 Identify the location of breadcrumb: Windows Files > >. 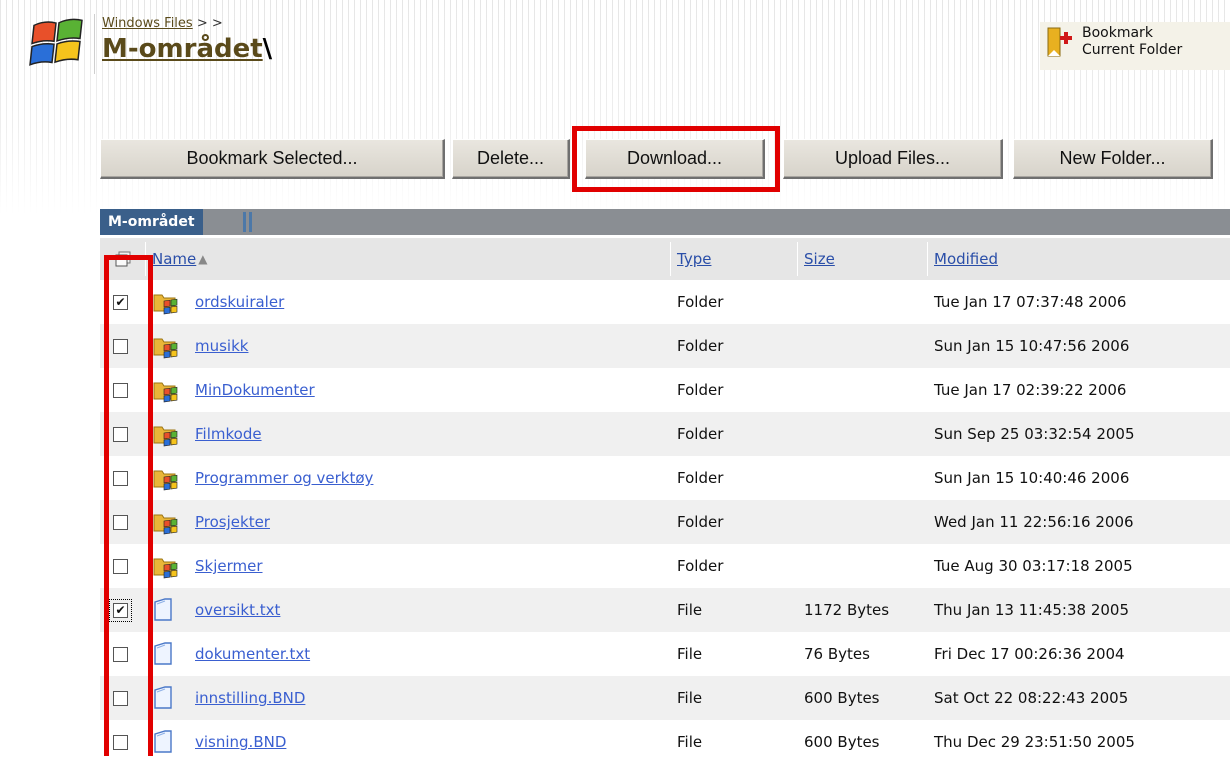
(162, 23).